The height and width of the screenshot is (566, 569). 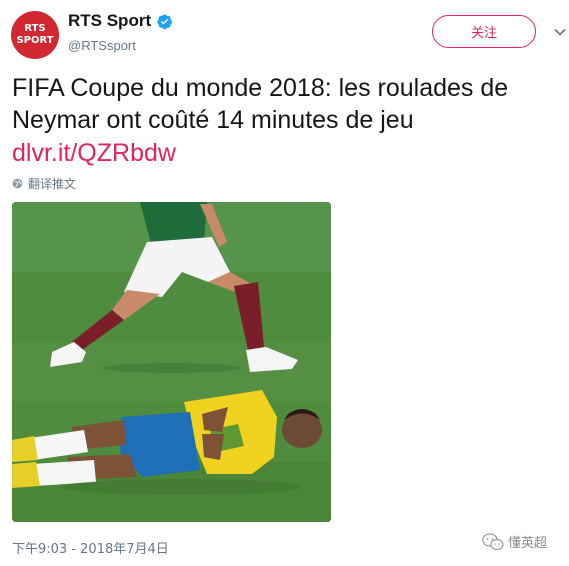 I want to click on verified-badge-icon, so click(x=165, y=21).